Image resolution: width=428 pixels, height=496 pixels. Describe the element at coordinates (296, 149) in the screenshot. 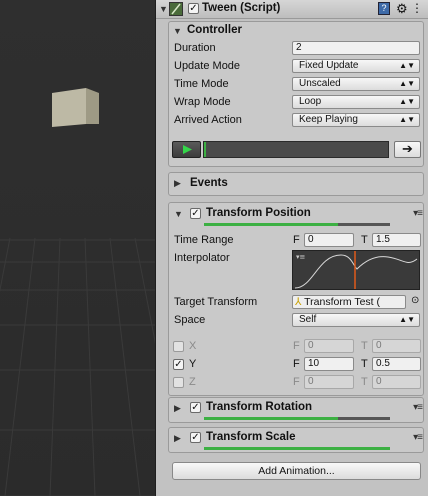

I see `playback-timeline` at that location.